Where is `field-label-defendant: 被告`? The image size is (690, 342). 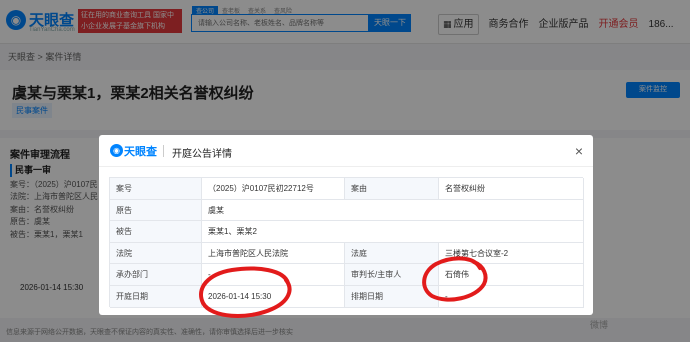
field-label-defendant: 被告 is located at coordinates (156, 232).